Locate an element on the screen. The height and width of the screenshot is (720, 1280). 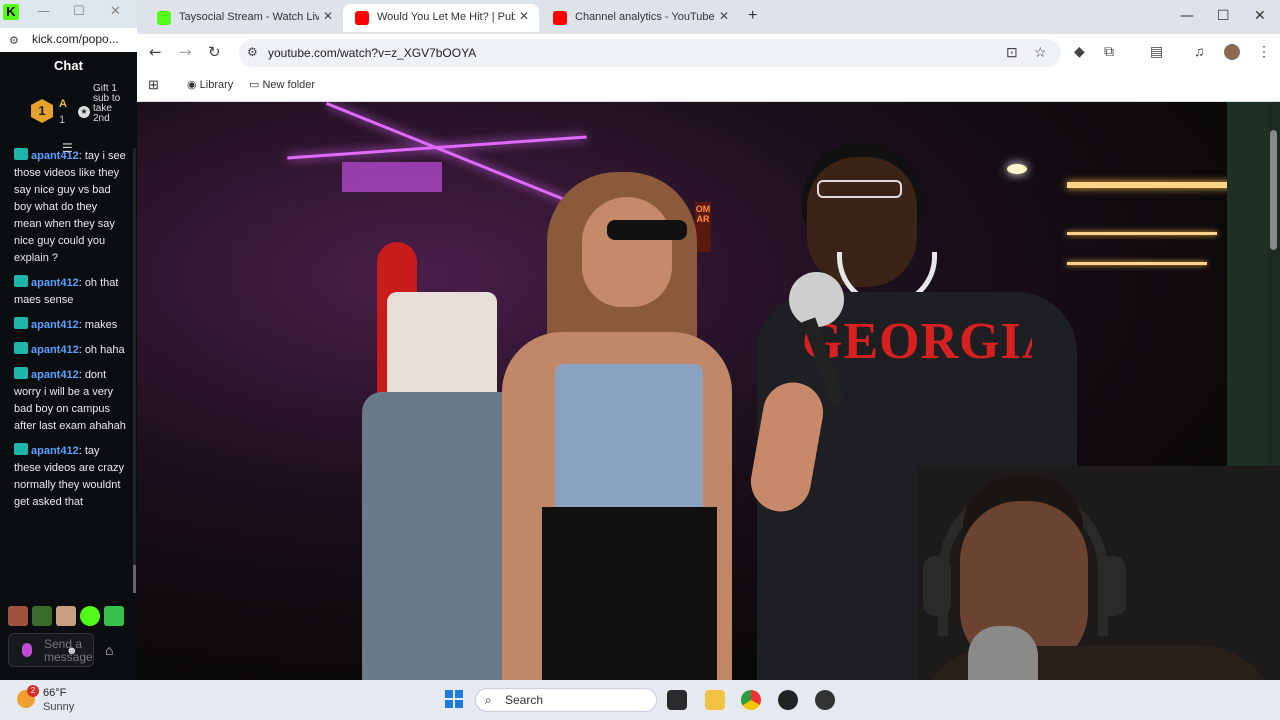
extension-icon: ◆ is located at coordinates (1079, 51).